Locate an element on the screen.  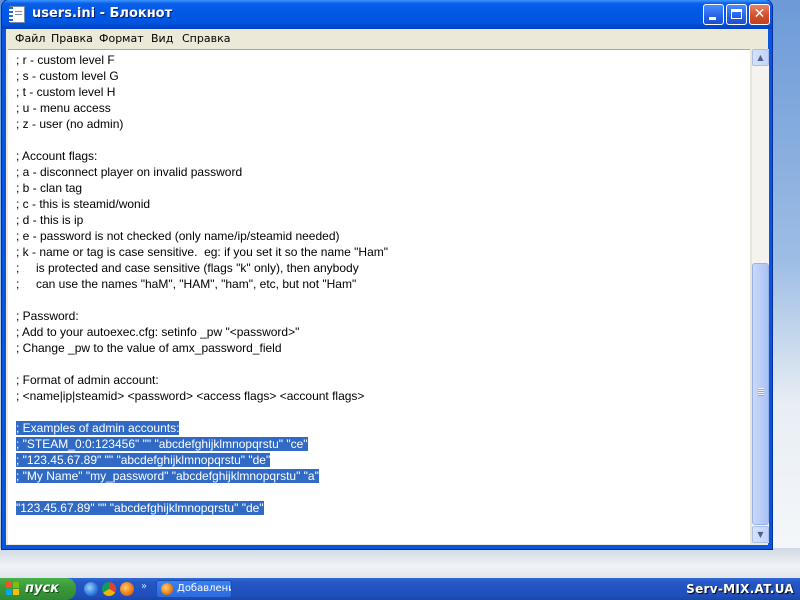
menu-file: Файл is located at coordinates (30, 38).